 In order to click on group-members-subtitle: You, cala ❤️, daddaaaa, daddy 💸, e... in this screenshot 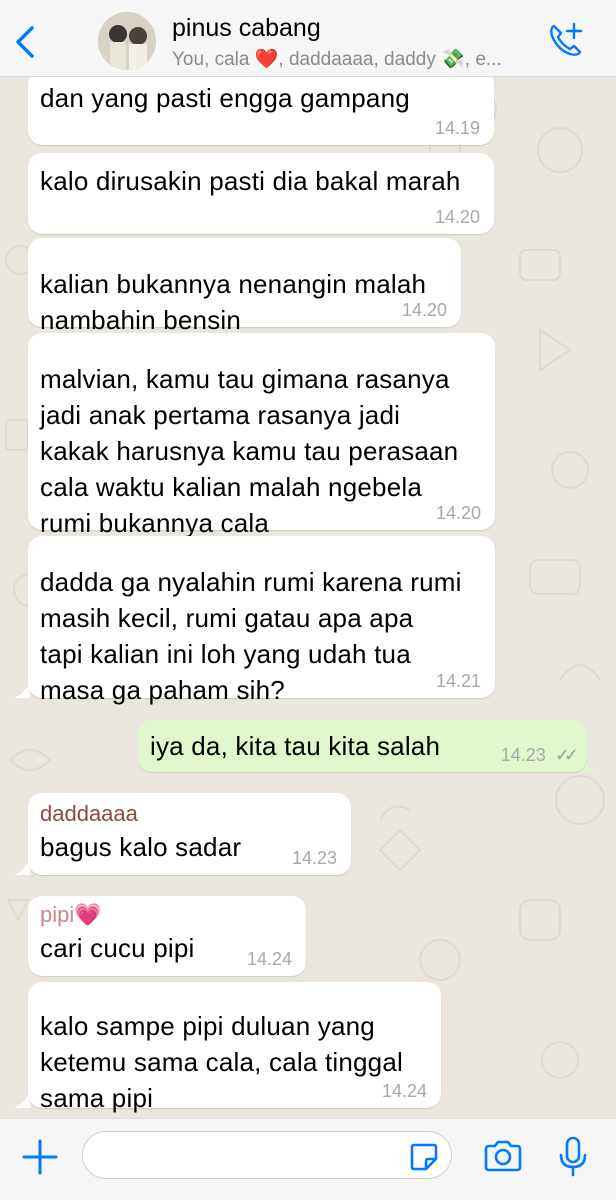, I will do `click(354, 59)`.